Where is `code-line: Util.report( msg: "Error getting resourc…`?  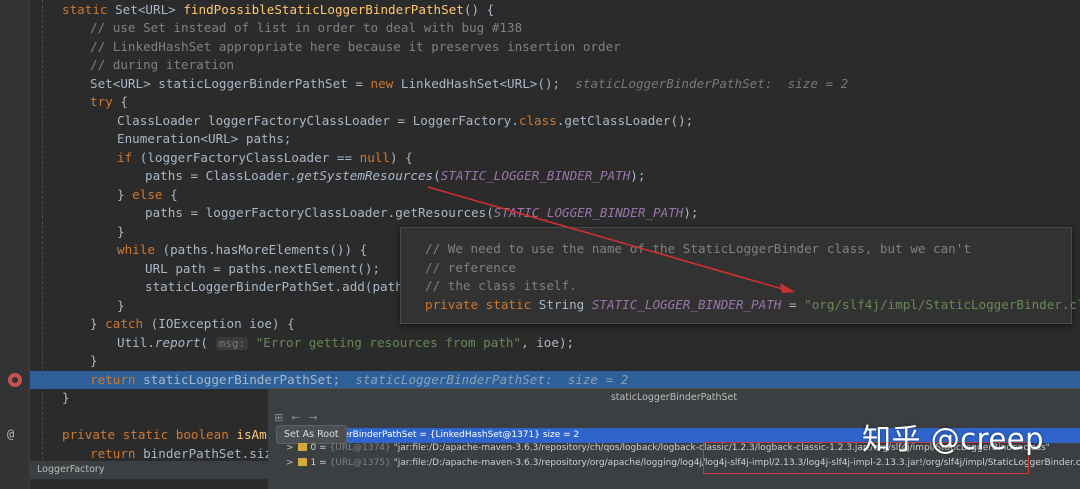
code-line: Util.report( msg: "Error getting resourc… is located at coordinates (302, 343).